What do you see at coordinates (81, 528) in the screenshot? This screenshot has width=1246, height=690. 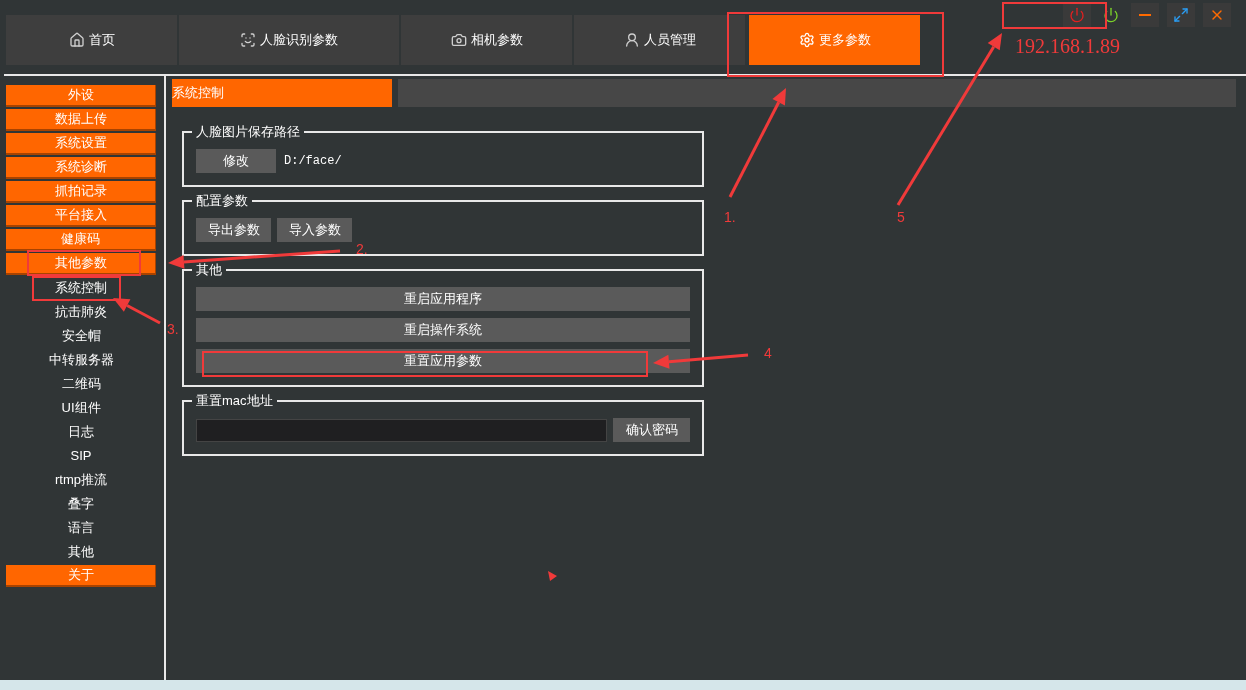 I see `sidebar-item: 语言` at bounding box center [81, 528].